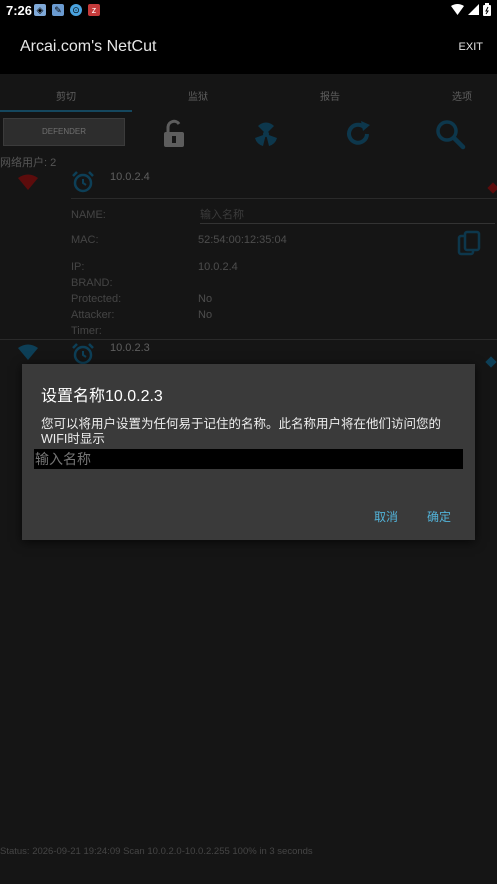  What do you see at coordinates (19, 10) in the screenshot?
I see `status-time: 7:26` at bounding box center [19, 10].